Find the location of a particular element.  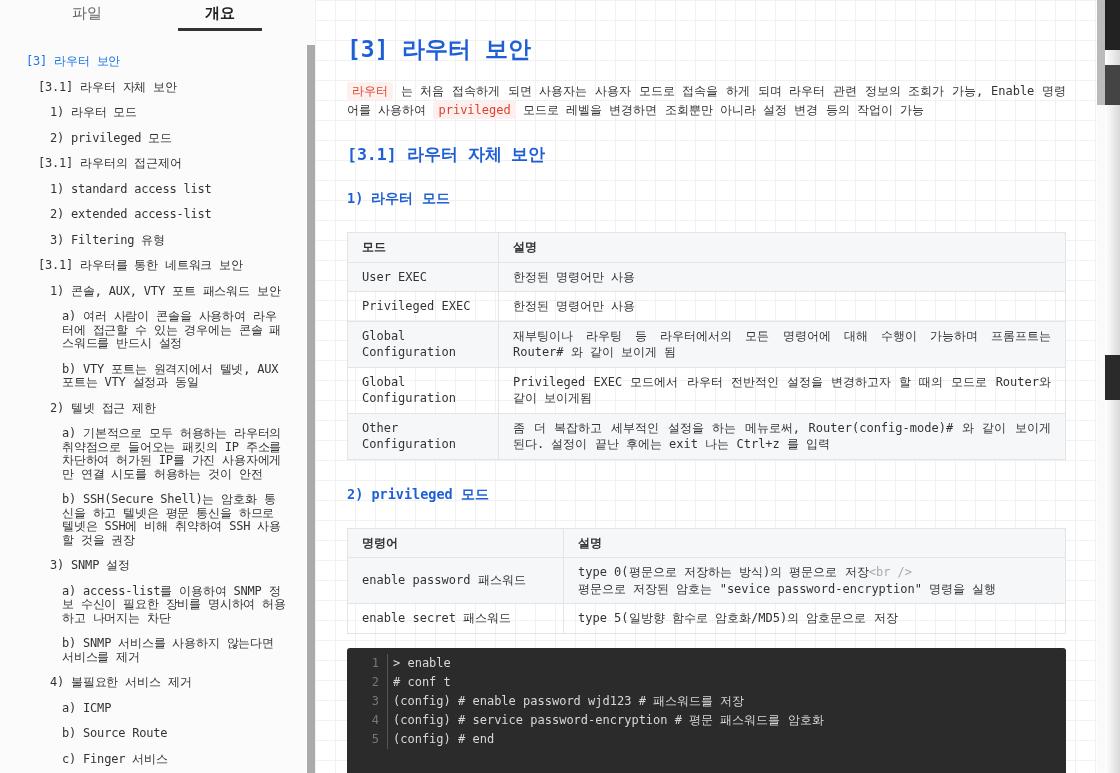

outline-item: 4) 불필요한 서비스 제거 is located at coordinates (153, 683).